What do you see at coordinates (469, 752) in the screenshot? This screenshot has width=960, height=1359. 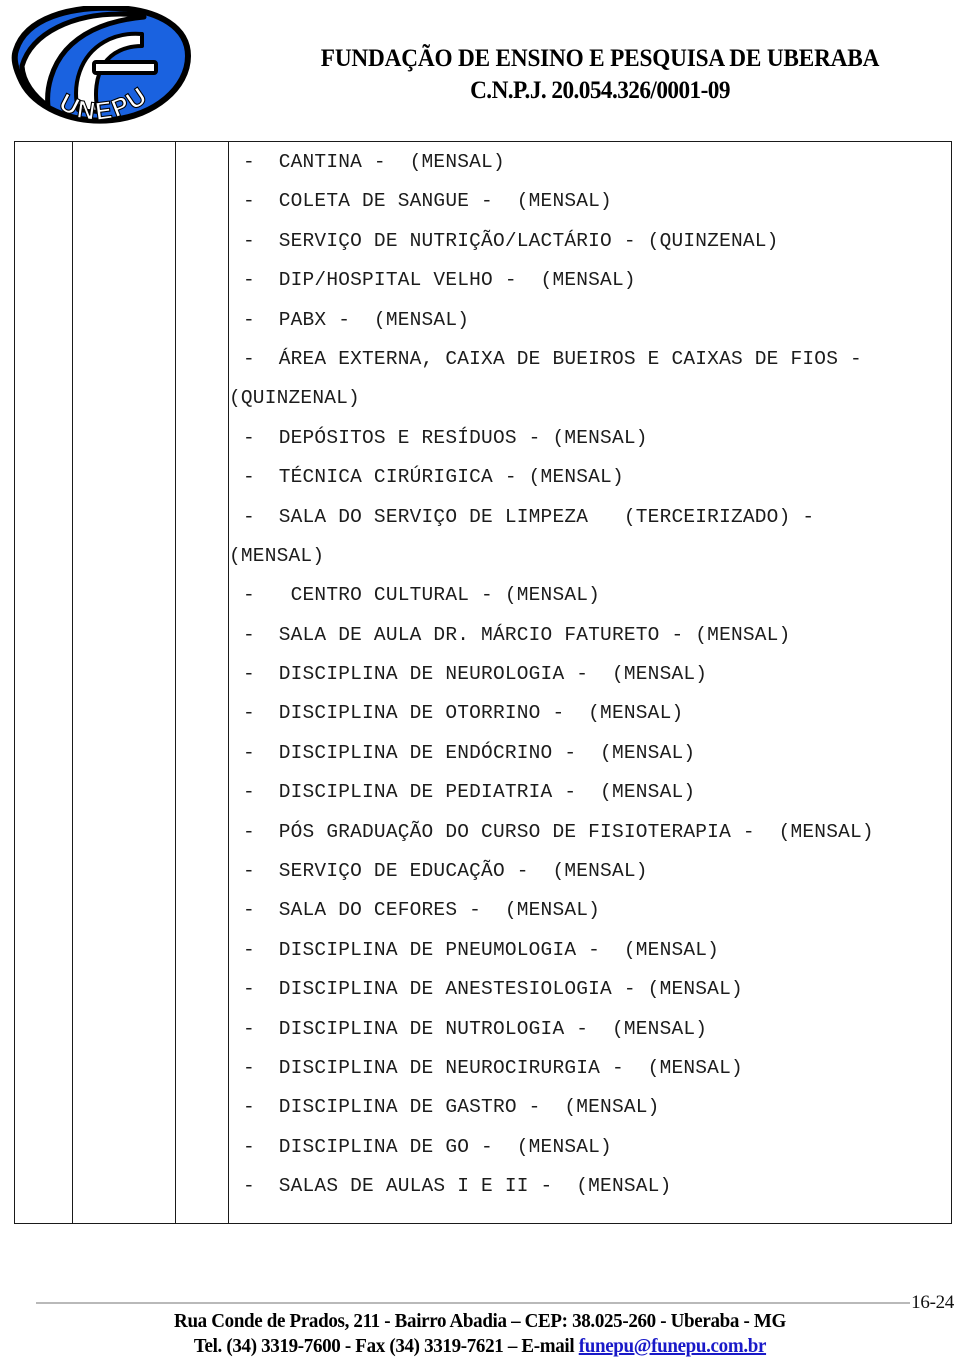 I see `service-item: - DISCIPLINA DE ENDÓCRINO - (MENSAL)` at bounding box center [469, 752].